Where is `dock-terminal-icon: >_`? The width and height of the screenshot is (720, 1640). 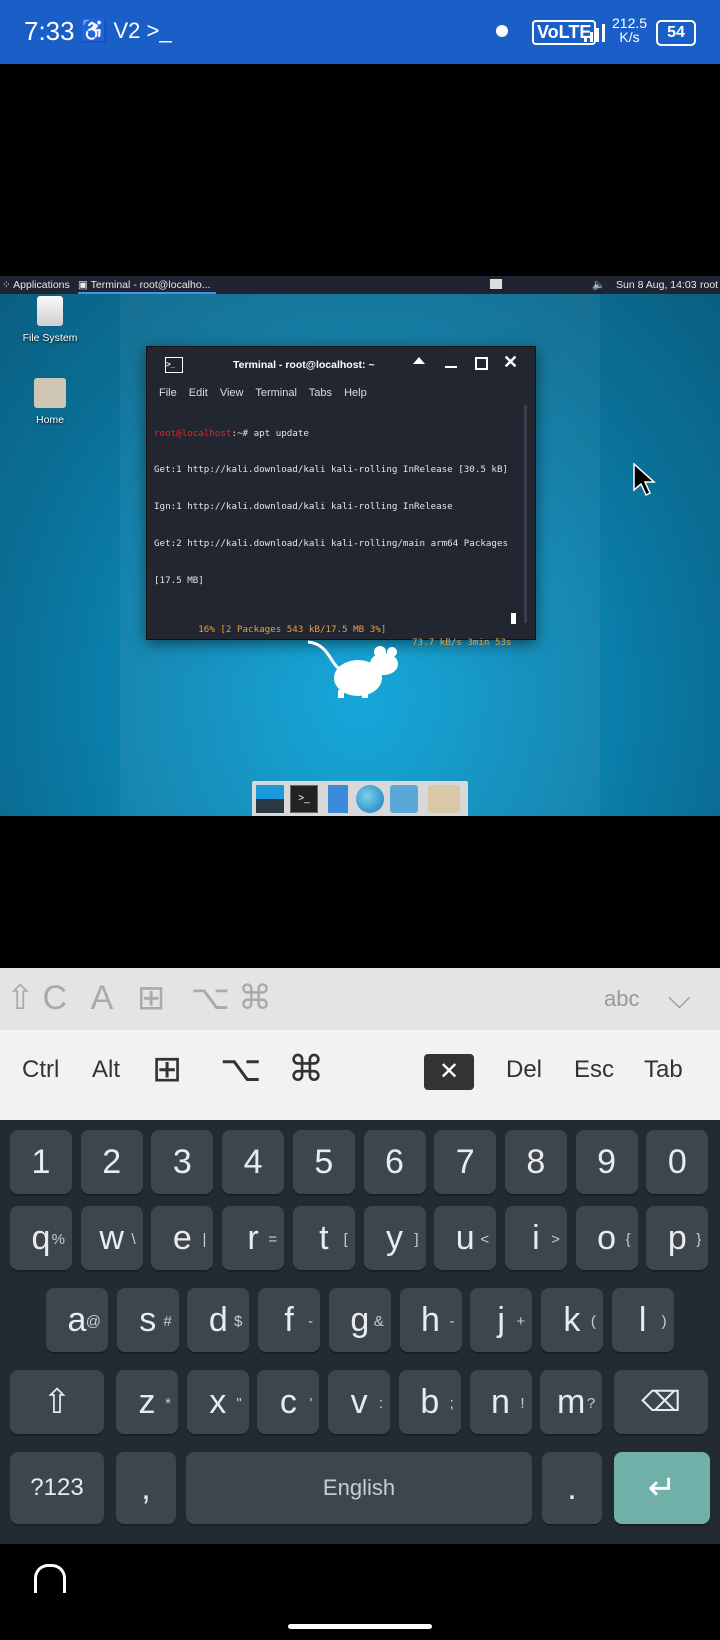
dock-terminal-icon: >_ is located at coordinates (304, 799).